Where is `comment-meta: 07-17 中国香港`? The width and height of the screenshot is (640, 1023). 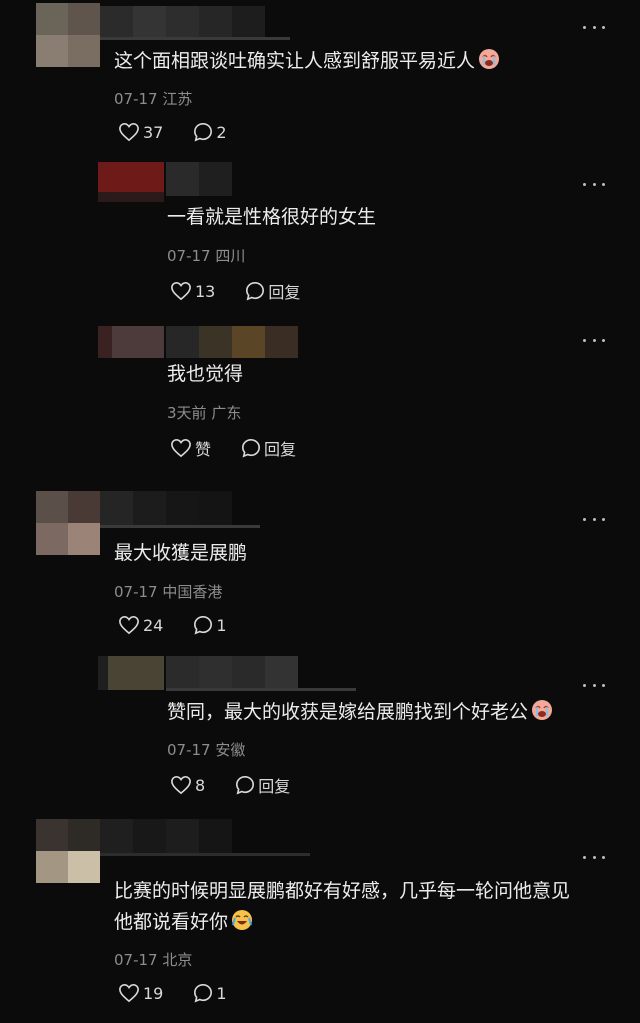
comment-meta: 07-17 中国香港 is located at coordinates (168, 592).